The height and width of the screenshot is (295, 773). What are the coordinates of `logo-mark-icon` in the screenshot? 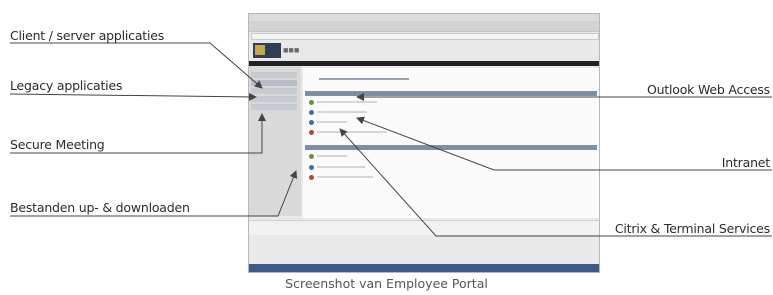 It's located at (260, 50).